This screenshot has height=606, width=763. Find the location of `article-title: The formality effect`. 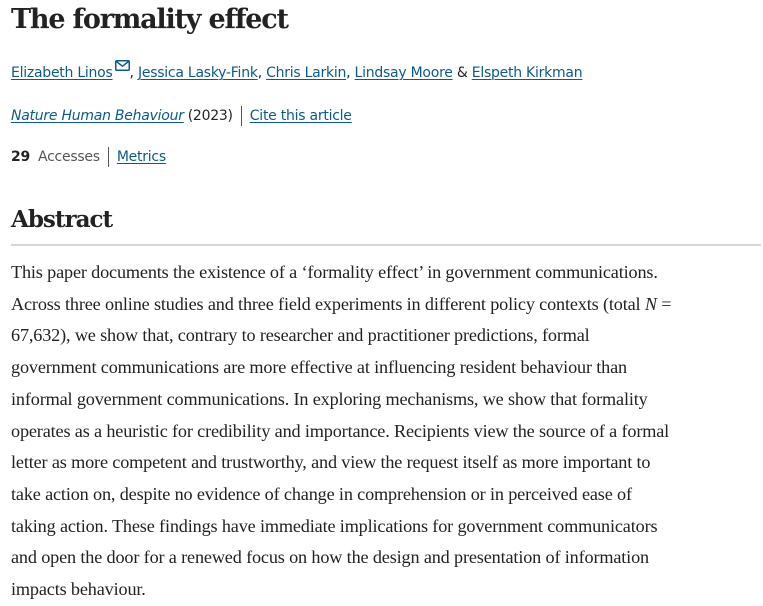

article-title: The formality effect is located at coordinates (150, 19).